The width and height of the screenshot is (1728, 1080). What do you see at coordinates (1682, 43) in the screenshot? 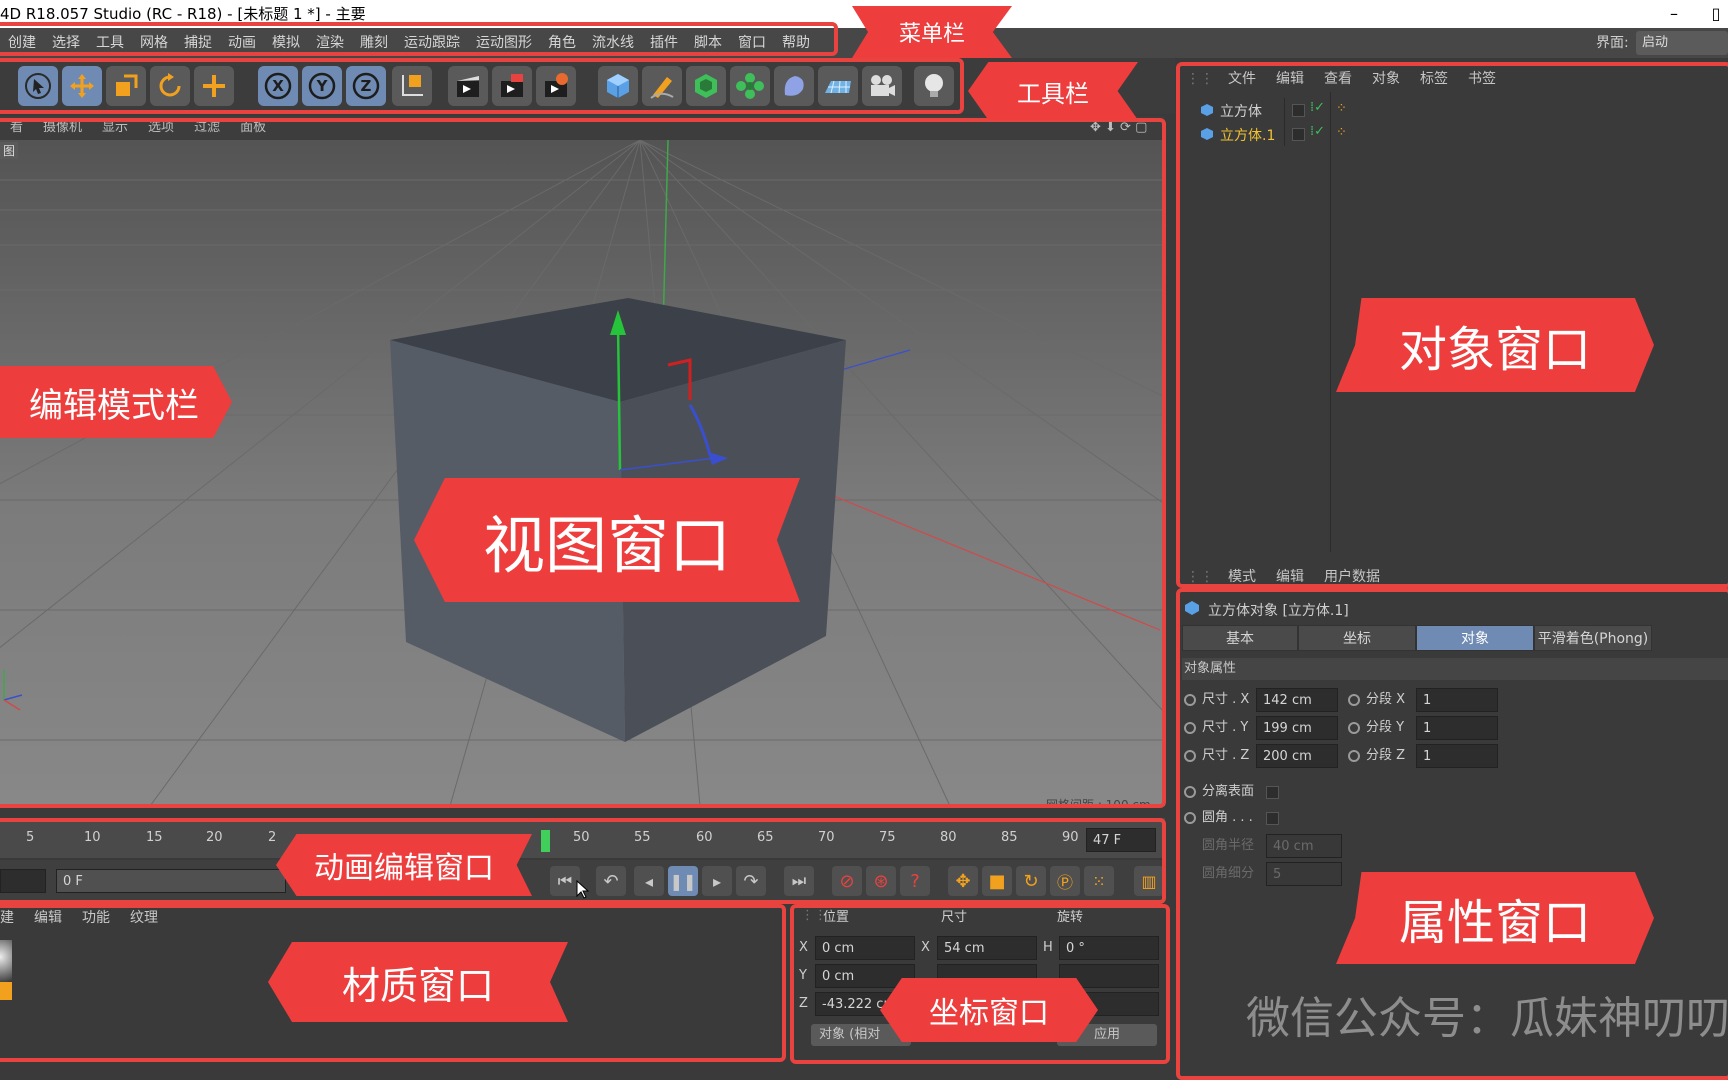
I see `layout-select: 启动` at bounding box center [1682, 43].